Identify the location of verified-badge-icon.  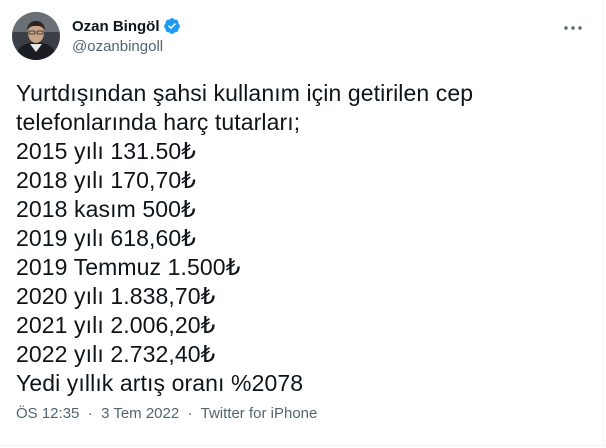
(172, 26).